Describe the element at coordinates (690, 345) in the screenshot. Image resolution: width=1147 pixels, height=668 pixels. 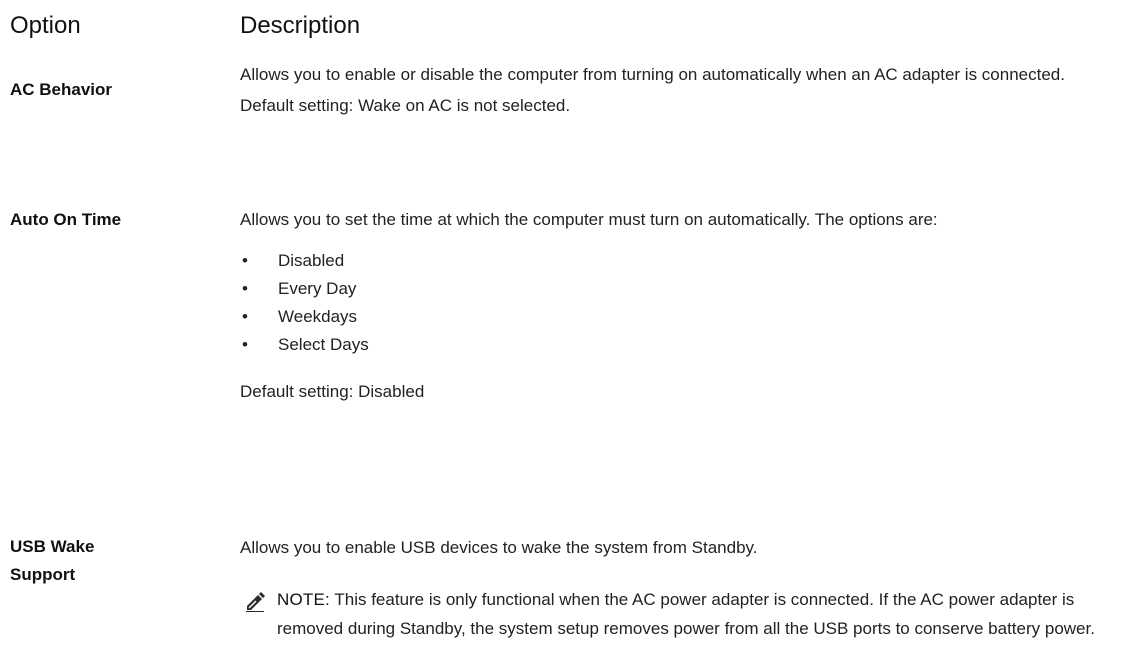
I see `list-item: • Select Days` at that location.